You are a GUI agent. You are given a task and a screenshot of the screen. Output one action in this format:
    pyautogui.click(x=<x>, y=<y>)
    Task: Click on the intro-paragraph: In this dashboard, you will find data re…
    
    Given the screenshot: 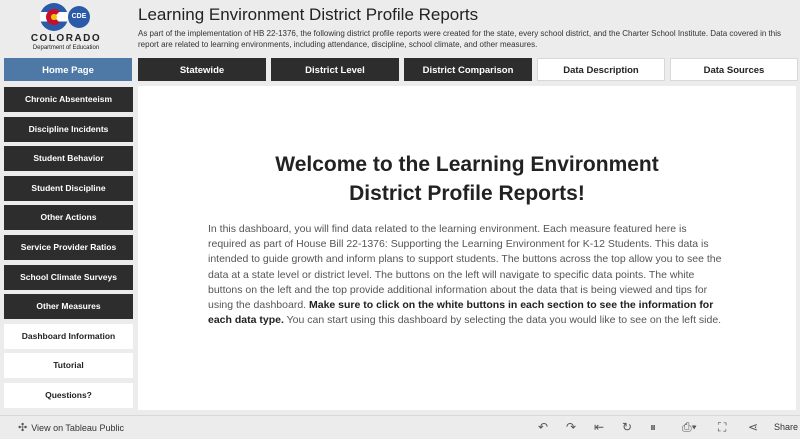 What is the action you would take?
    pyautogui.click(x=465, y=267)
    